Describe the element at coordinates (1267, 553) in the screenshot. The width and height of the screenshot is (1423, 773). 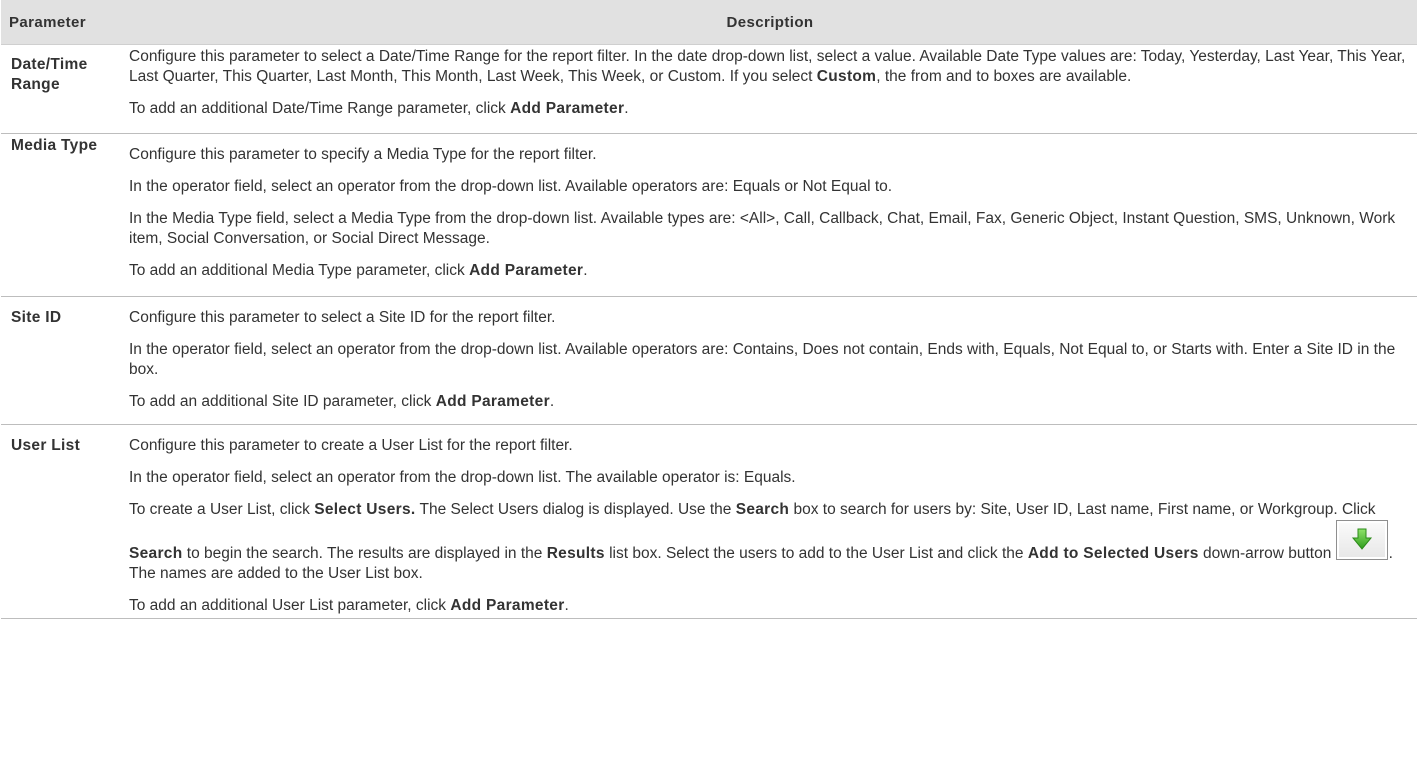
I see `desc-text: down-arrow button` at that location.